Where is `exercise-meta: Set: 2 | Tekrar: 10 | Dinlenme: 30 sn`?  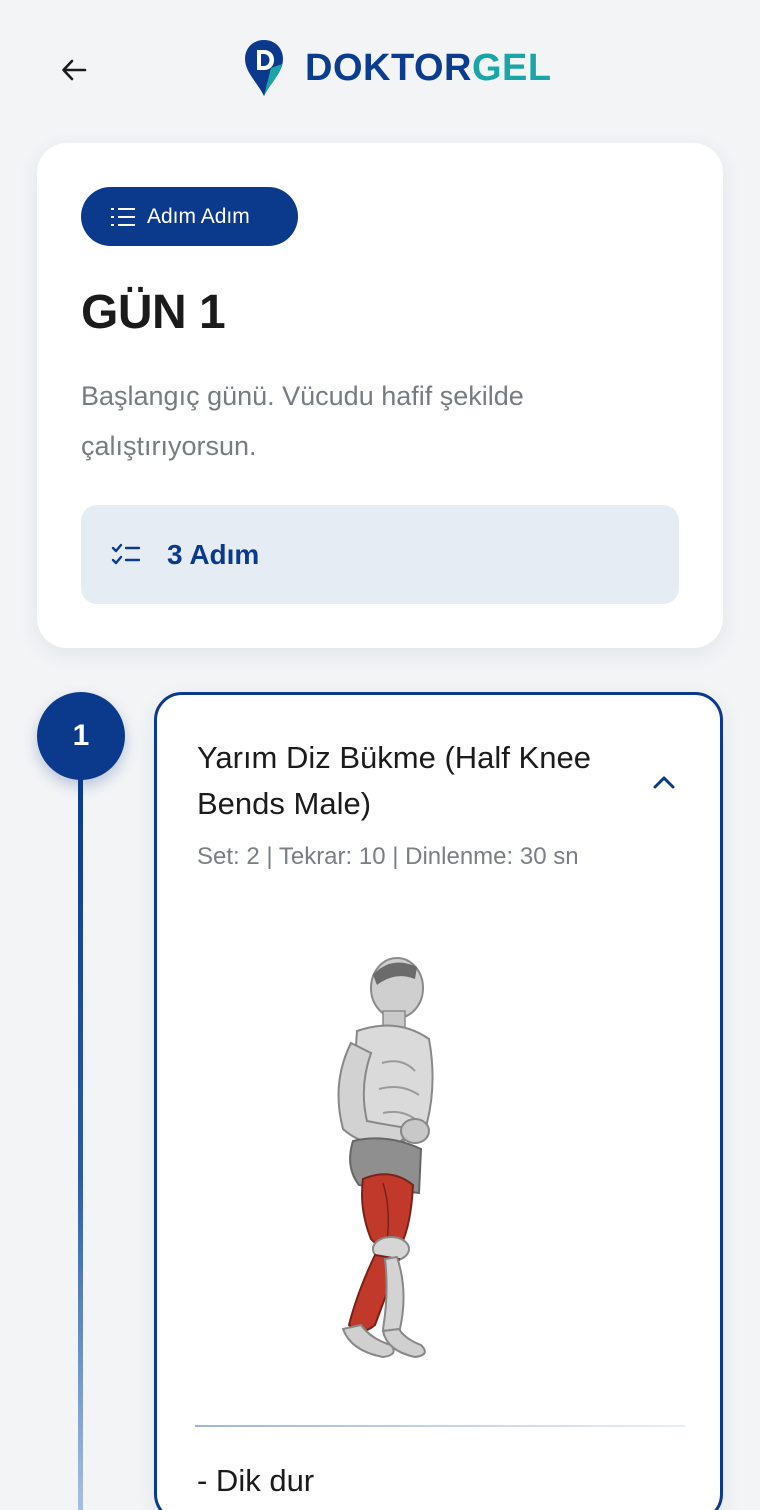 exercise-meta: Set: 2 | Tekrar: 10 | Dinlenme: 30 sn is located at coordinates (388, 856).